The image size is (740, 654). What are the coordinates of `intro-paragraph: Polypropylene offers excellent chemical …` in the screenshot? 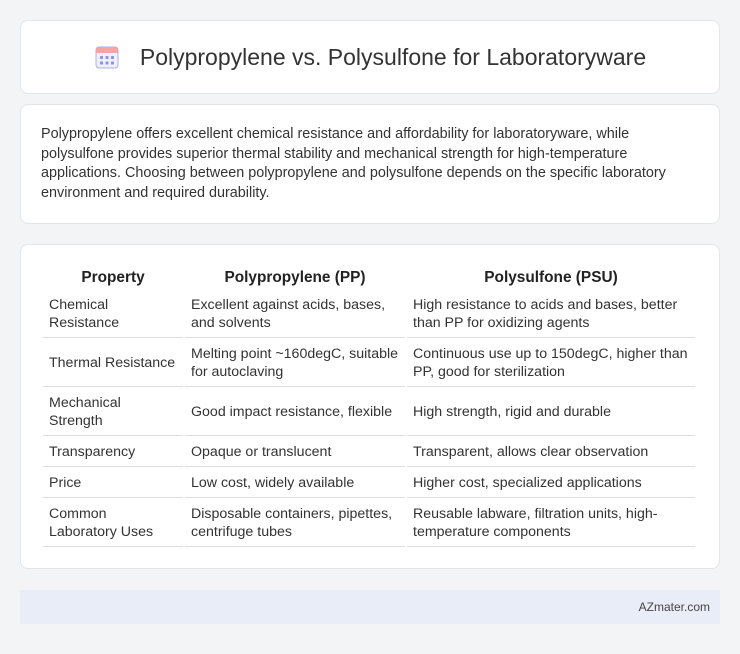 It's located at (353, 163).